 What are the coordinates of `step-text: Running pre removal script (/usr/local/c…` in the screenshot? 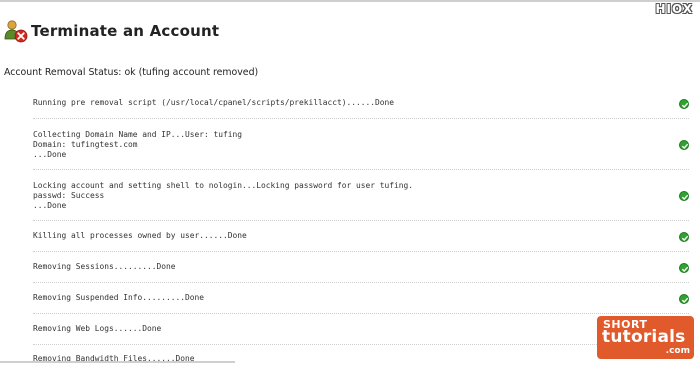 It's located at (214, 102).